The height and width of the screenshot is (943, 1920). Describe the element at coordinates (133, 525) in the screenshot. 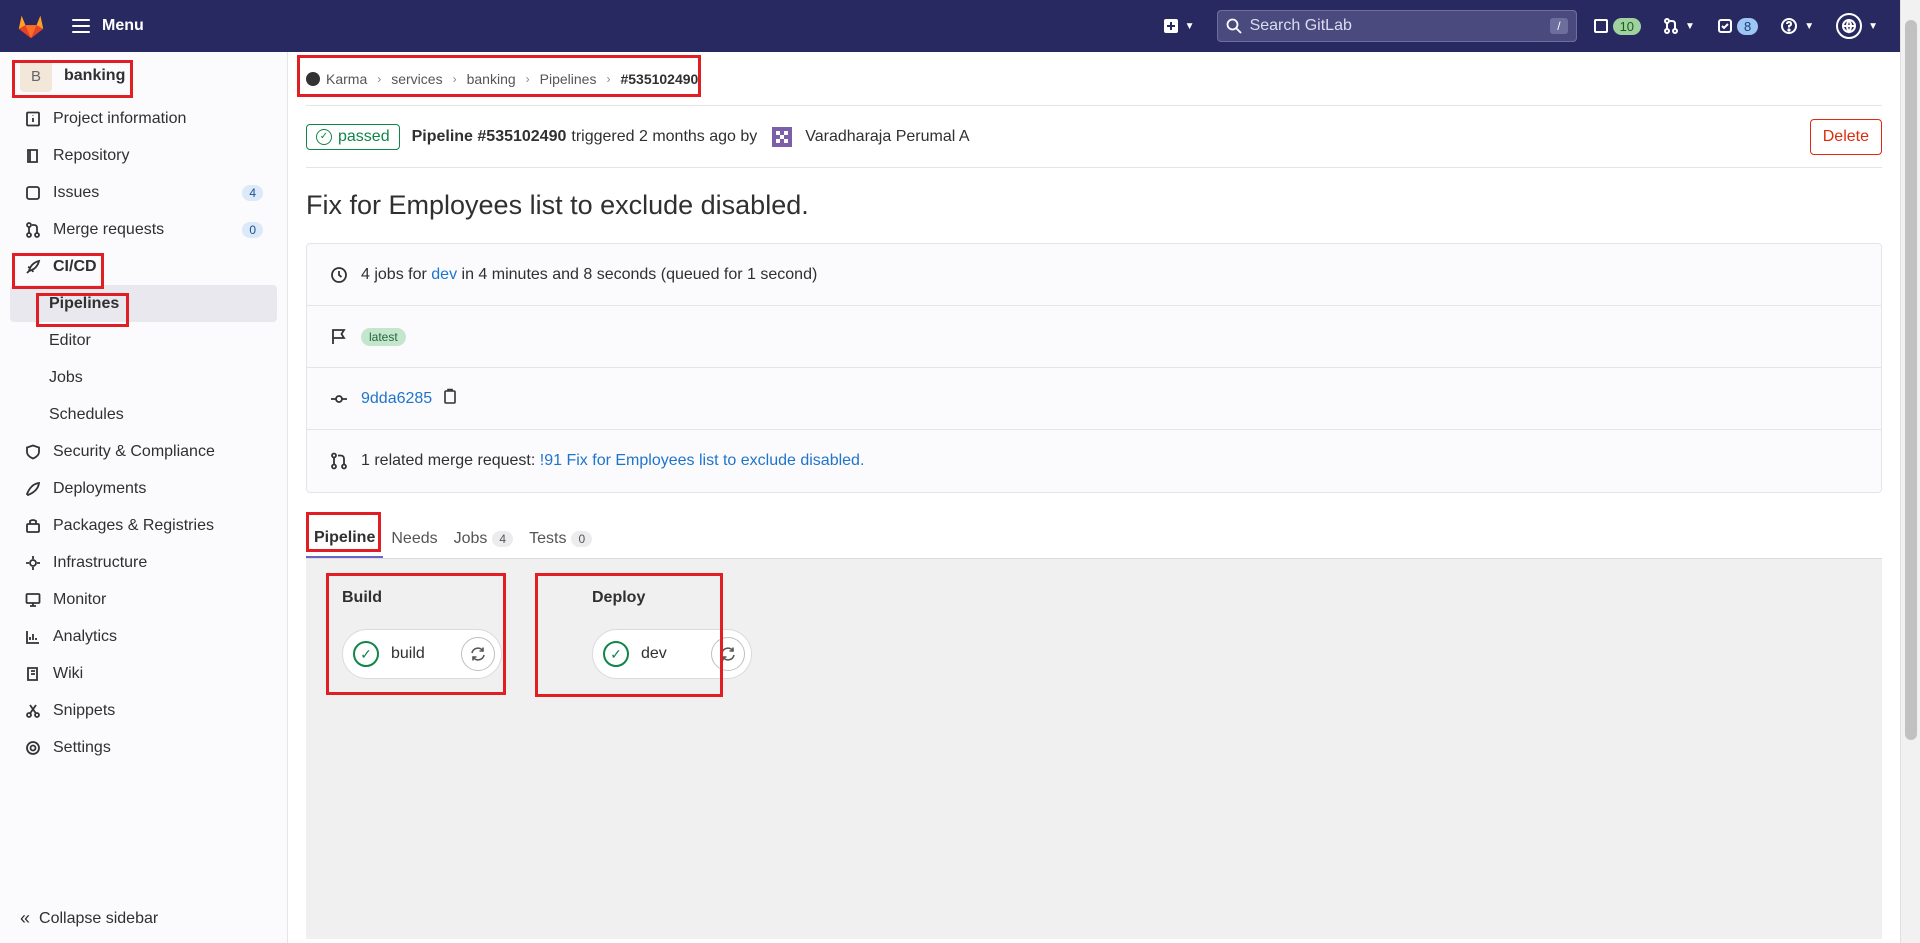

I see `sidebar-item-label: Packages & Registries` at that location.